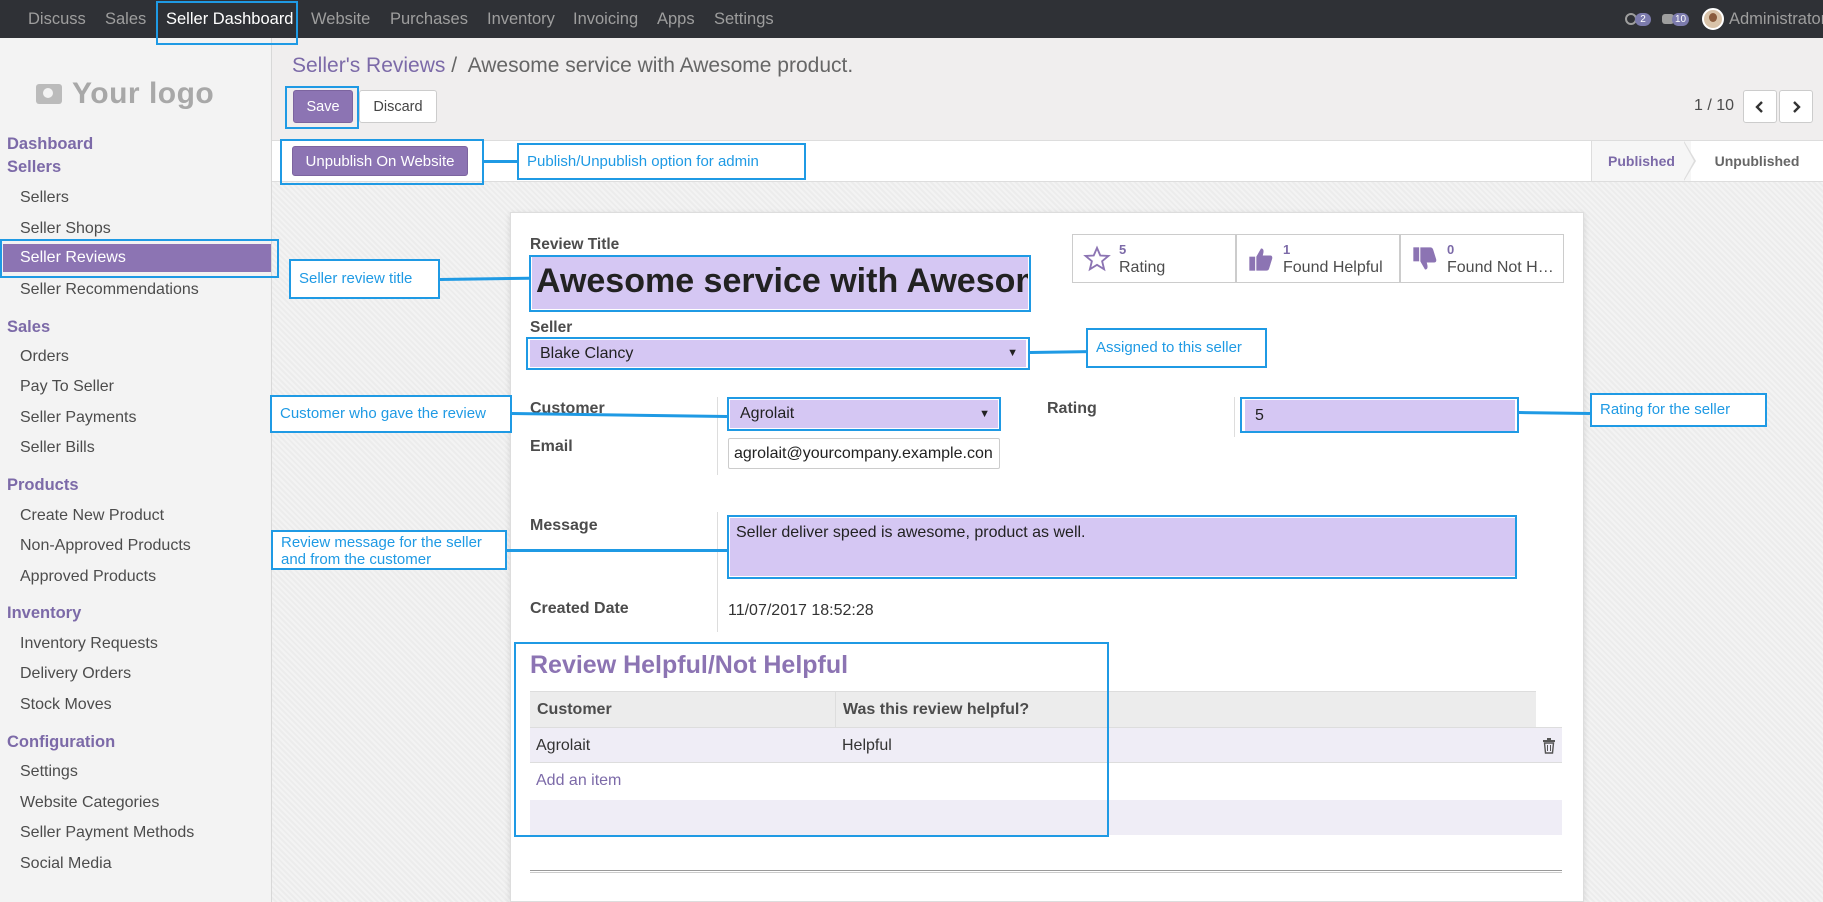  What do you see at coordinates (57, 448) in the screenshot?
I see `sidebar-item-seller-bills: Seller Bills` at bounding box center [57, 448].